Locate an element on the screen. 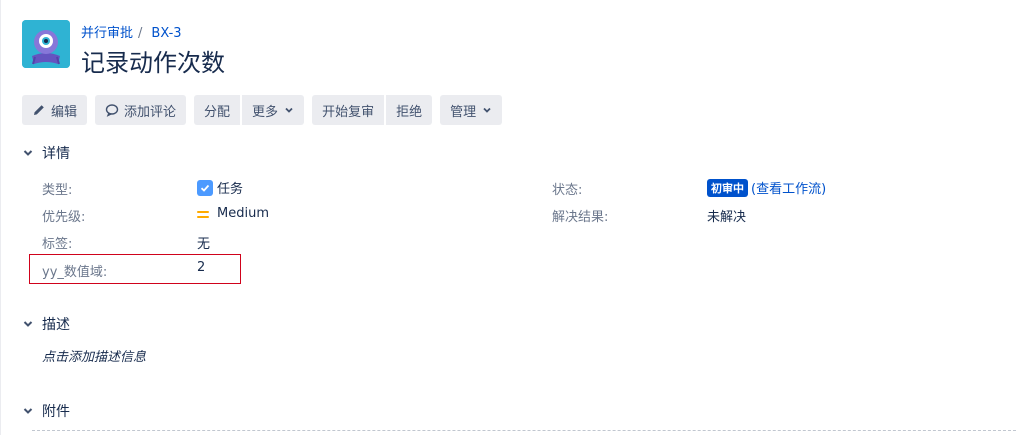 The image size is (1016, 441). priority-label: 优先级: is located at coordinates (64, 217).